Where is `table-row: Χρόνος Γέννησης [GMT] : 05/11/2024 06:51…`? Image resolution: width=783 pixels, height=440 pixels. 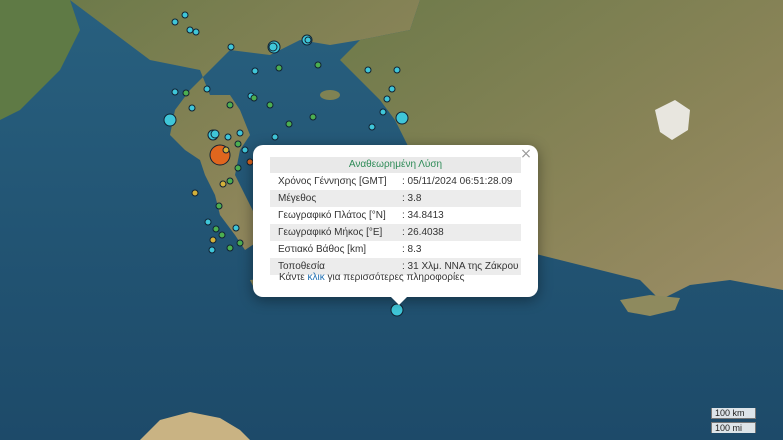 table-row: Χρόνος Γέννησης [GMT] : 05/11/2024 06:51… is located at coordinates (395, 181).